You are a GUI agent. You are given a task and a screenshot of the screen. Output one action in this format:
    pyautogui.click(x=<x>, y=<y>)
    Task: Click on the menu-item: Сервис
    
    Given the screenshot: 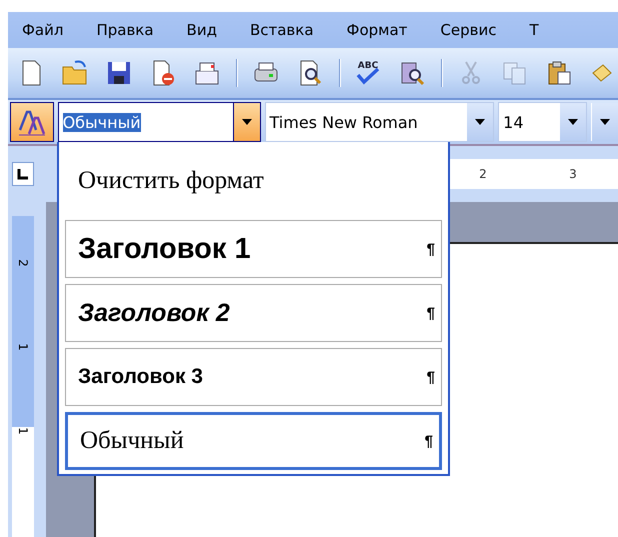 What is the action you would take?
    pyautogui.click(x=468, y=30)
    